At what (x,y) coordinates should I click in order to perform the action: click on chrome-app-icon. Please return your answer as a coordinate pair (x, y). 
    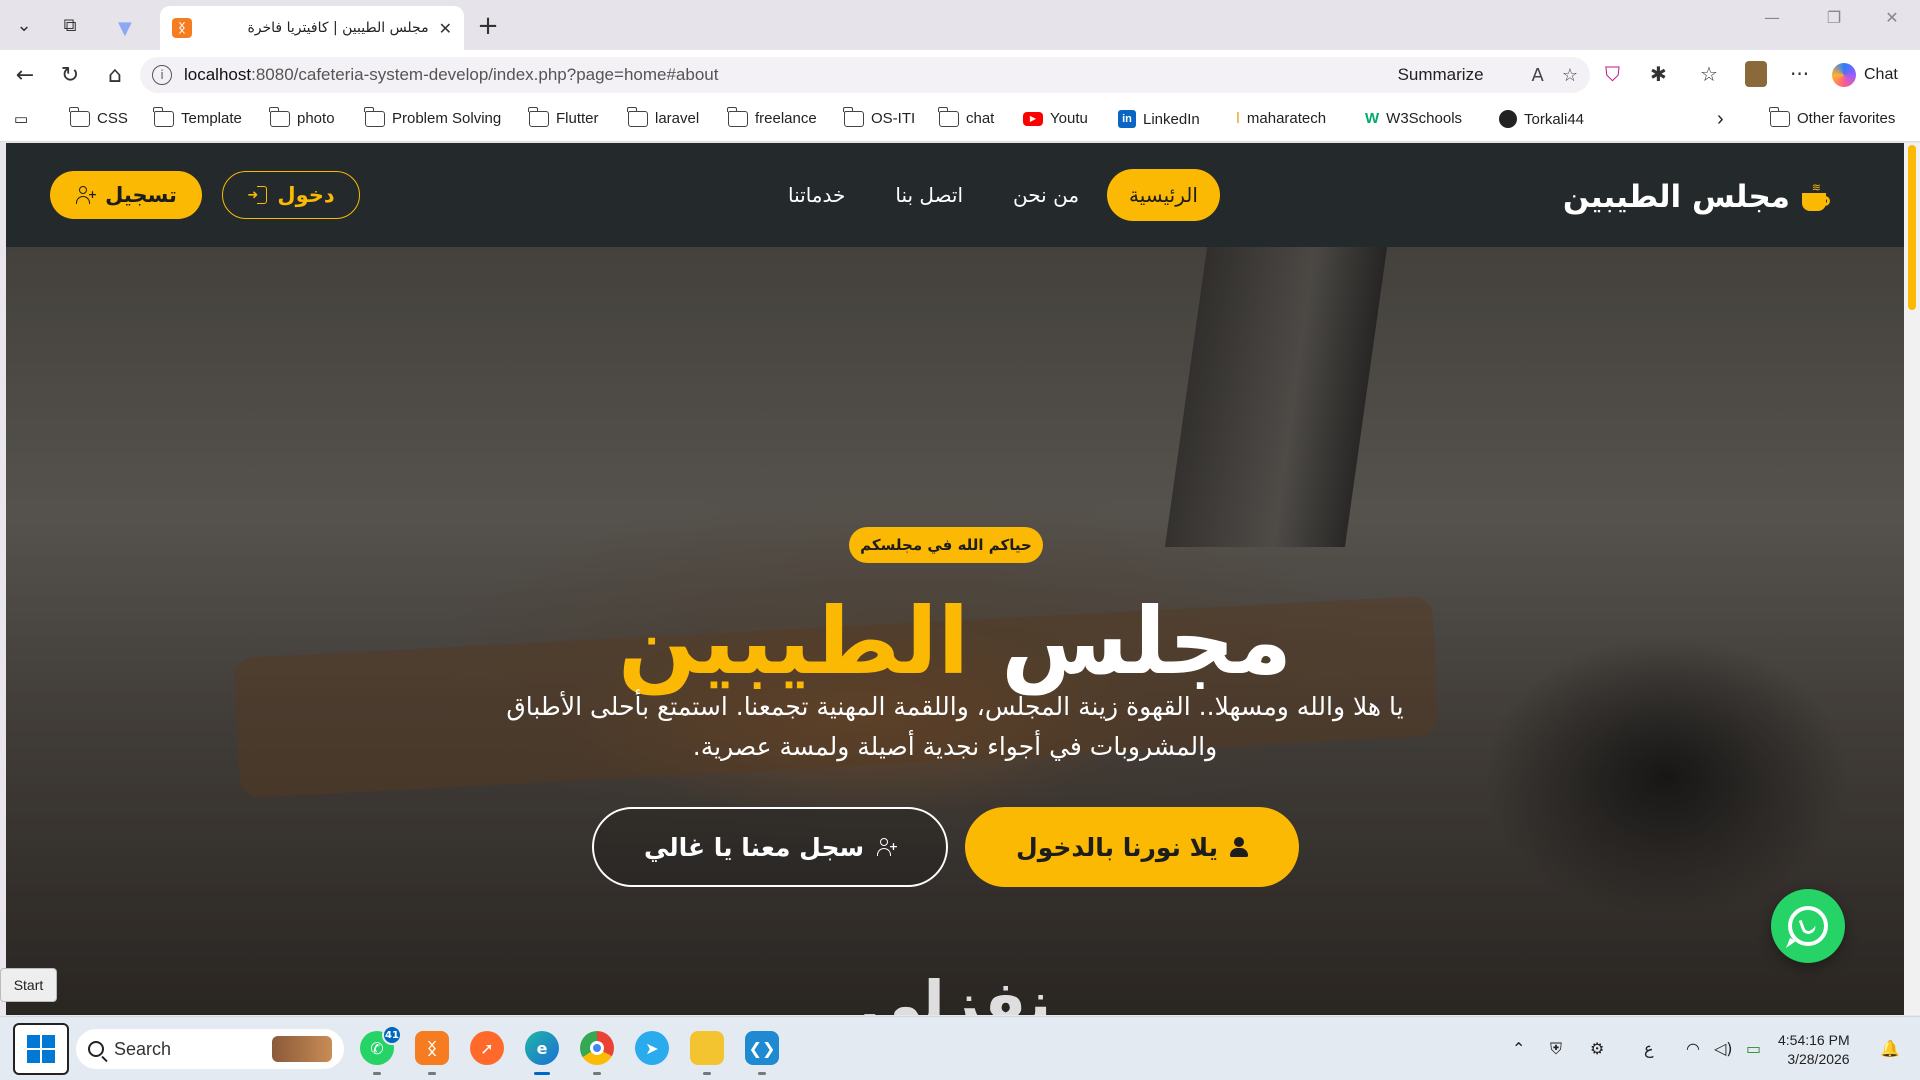
    Looking at the image, I should click on (597, 1053).